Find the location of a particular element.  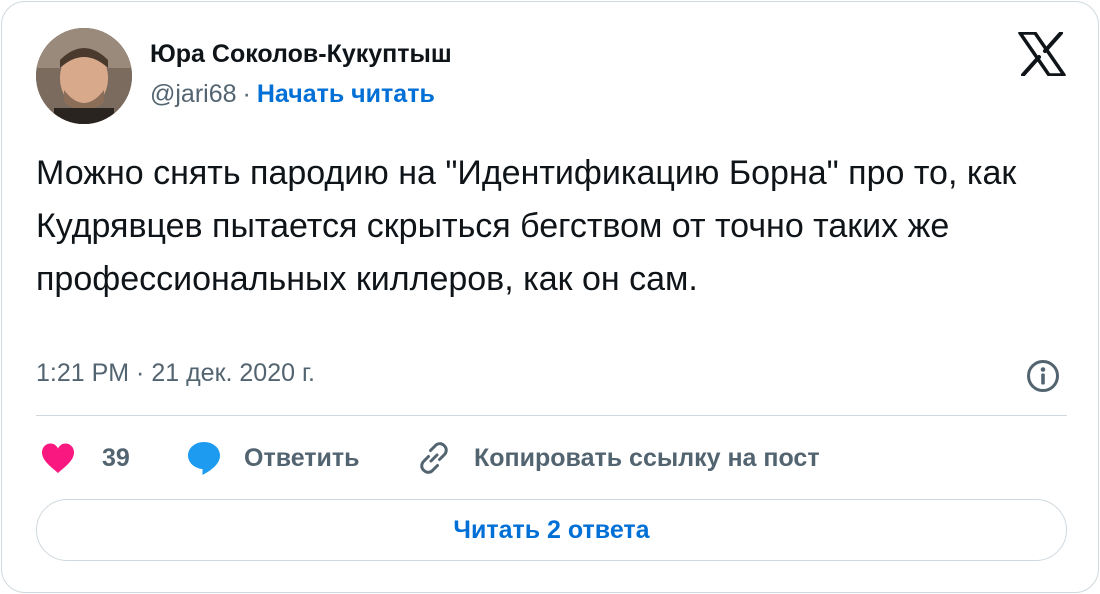

heart-icon is located at coordinates (58, 458).